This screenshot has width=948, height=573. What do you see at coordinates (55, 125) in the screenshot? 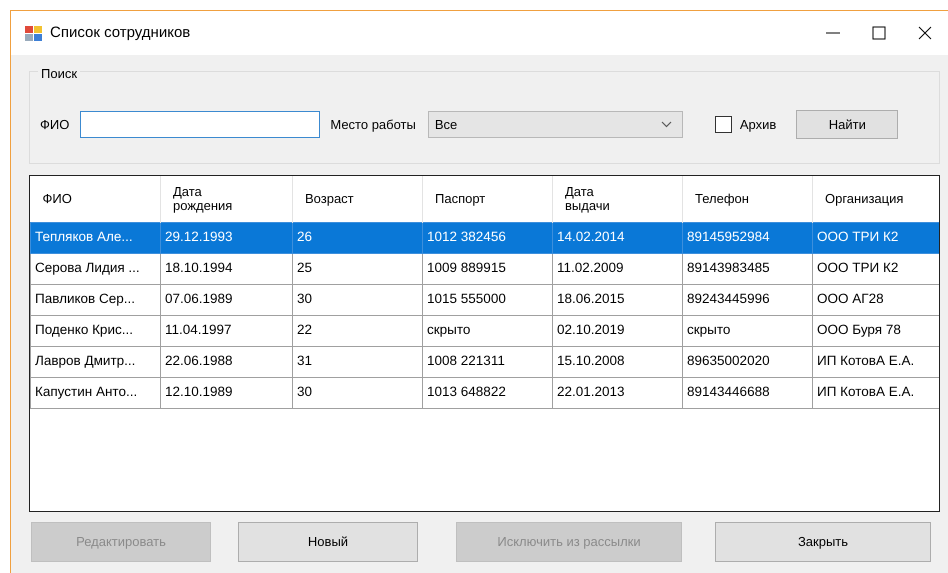
I see `field-label: ФИО` at bounding box center [55, 125].